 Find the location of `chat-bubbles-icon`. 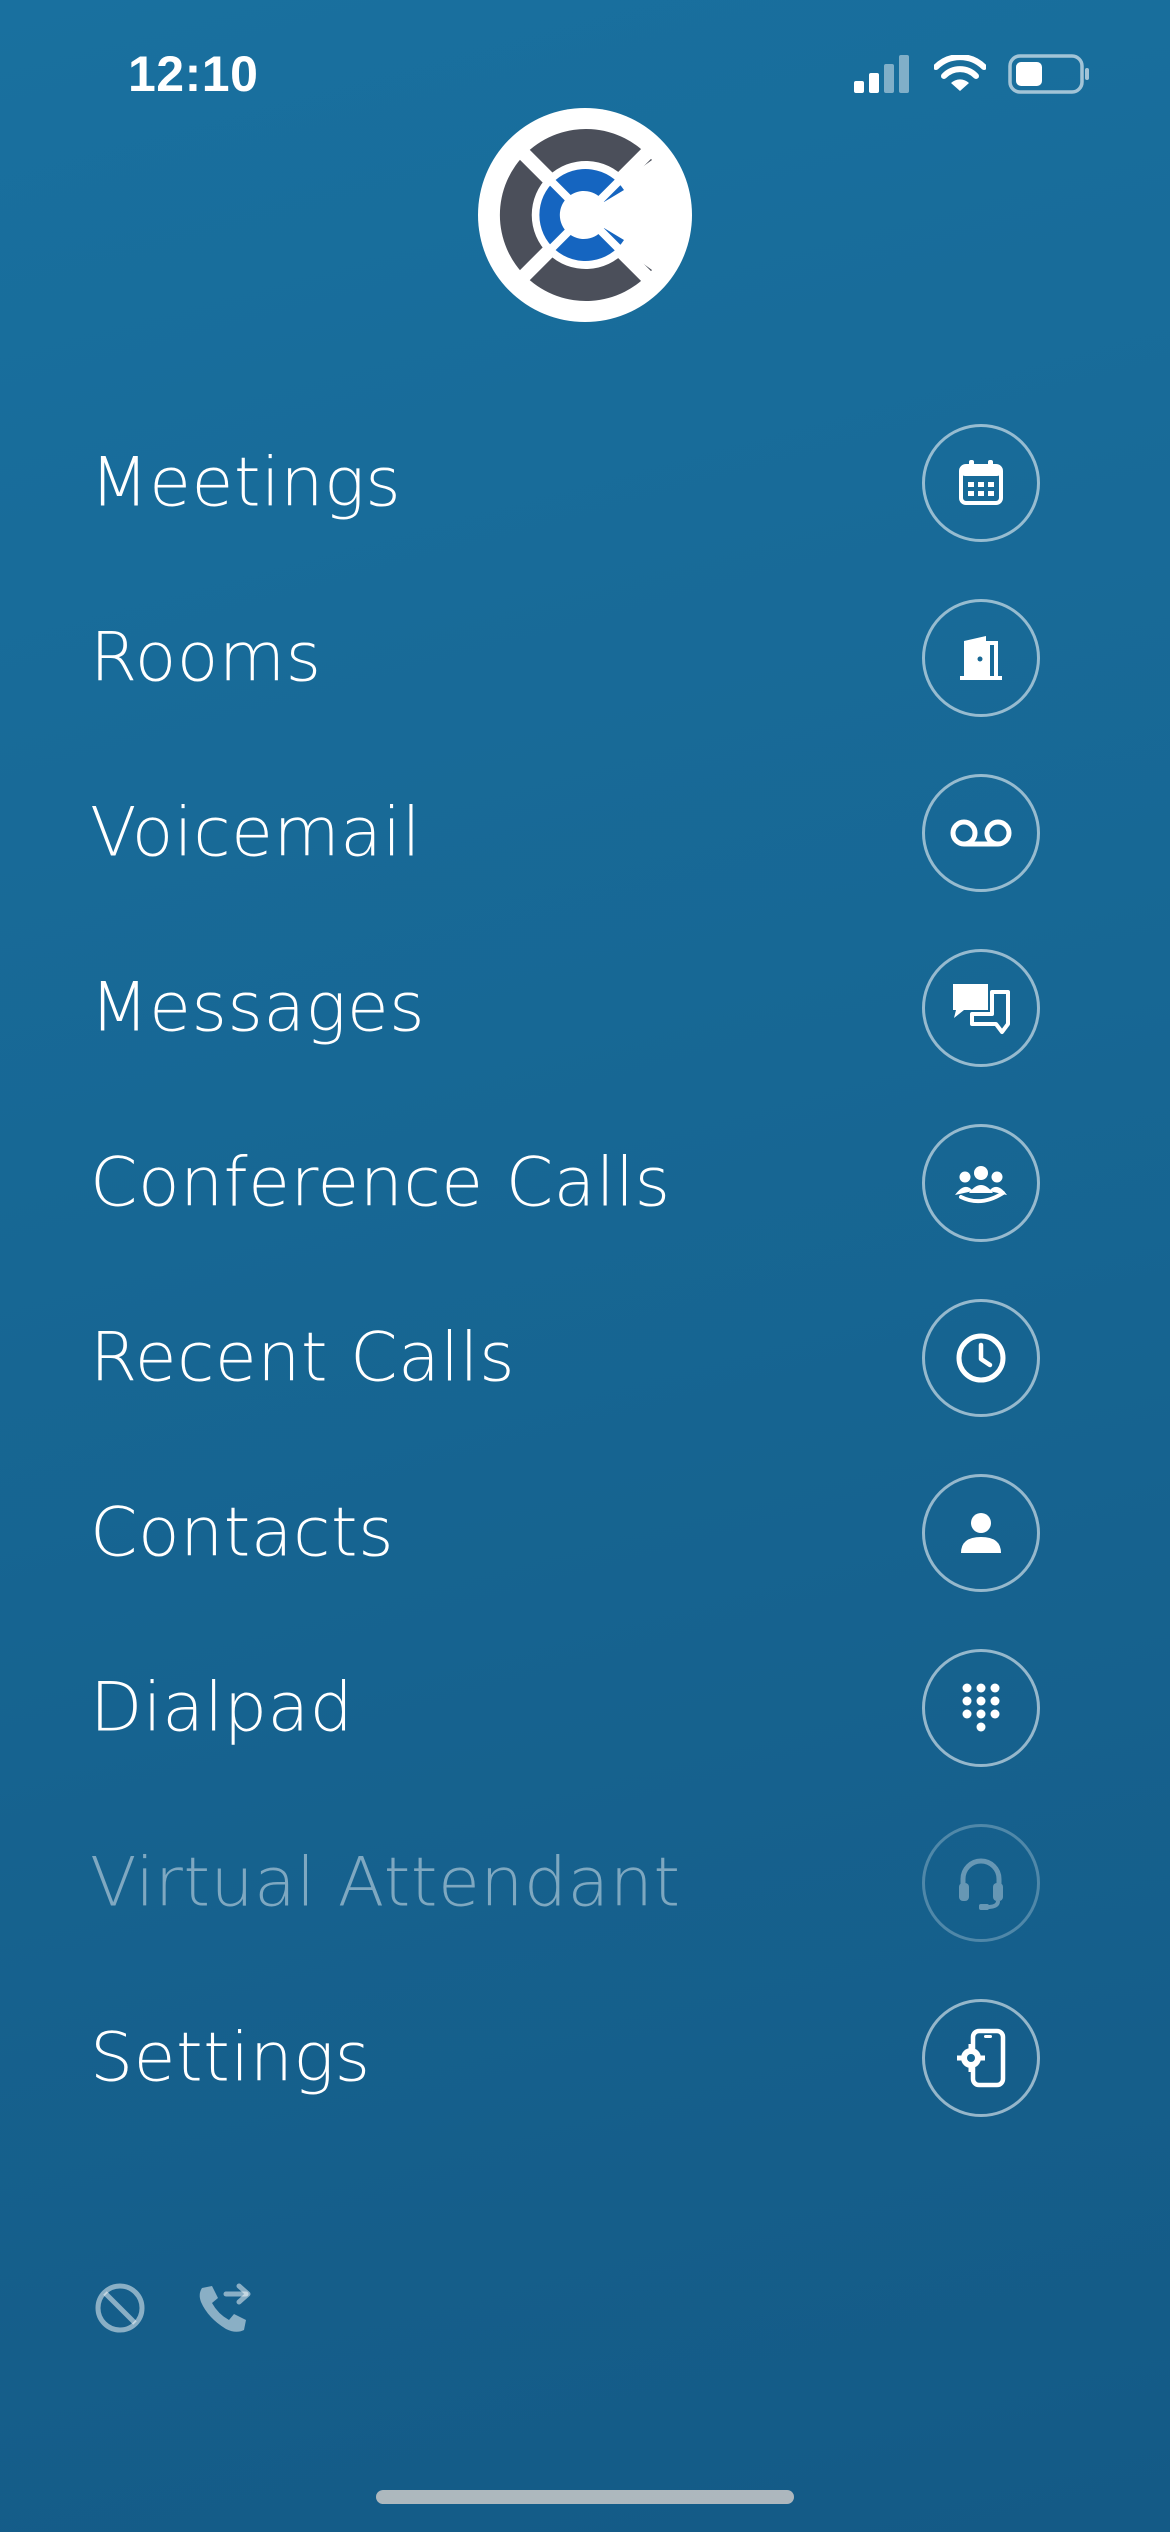

chat-bubbles-icon is located at coordinates (981, 1009).